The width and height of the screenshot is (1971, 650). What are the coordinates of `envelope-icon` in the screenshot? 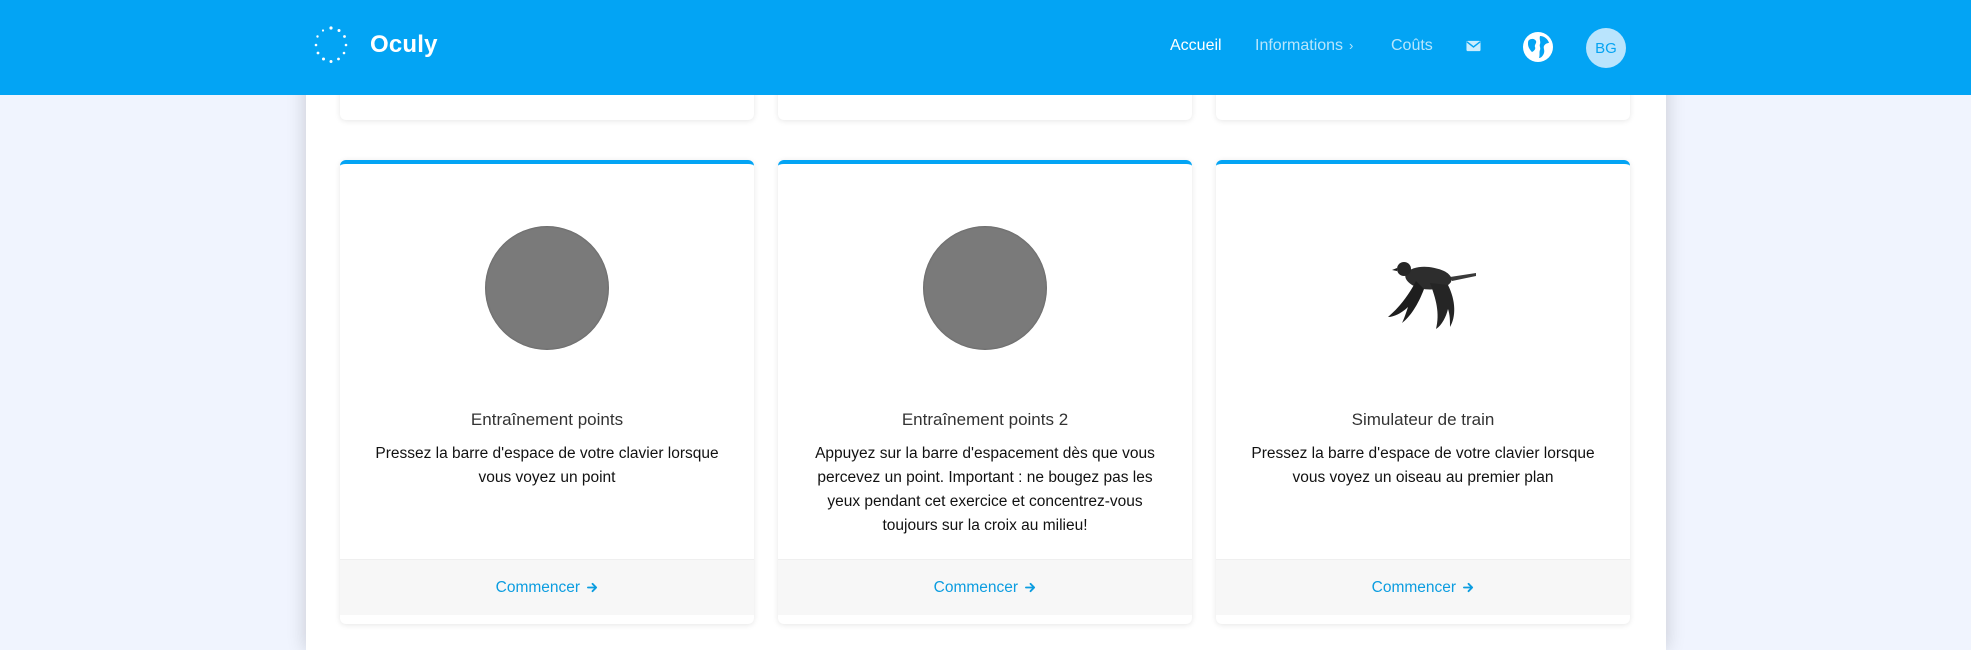 It's located at (1473, 46).